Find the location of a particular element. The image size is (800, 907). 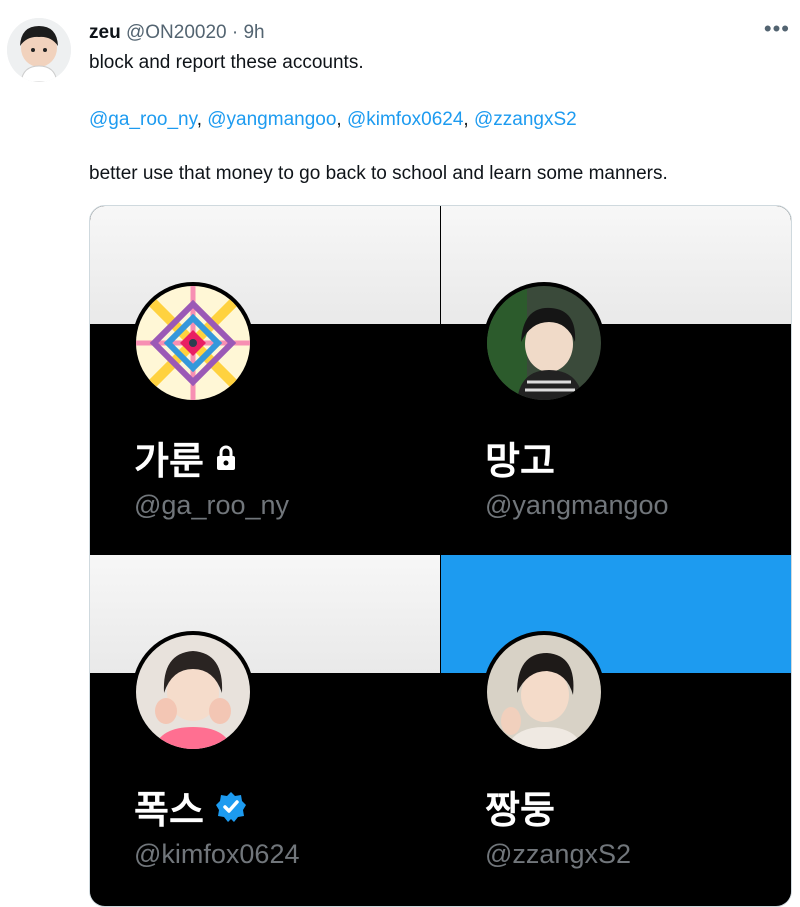

author-handle: @ON20020 is located at coordinates (176, 32).